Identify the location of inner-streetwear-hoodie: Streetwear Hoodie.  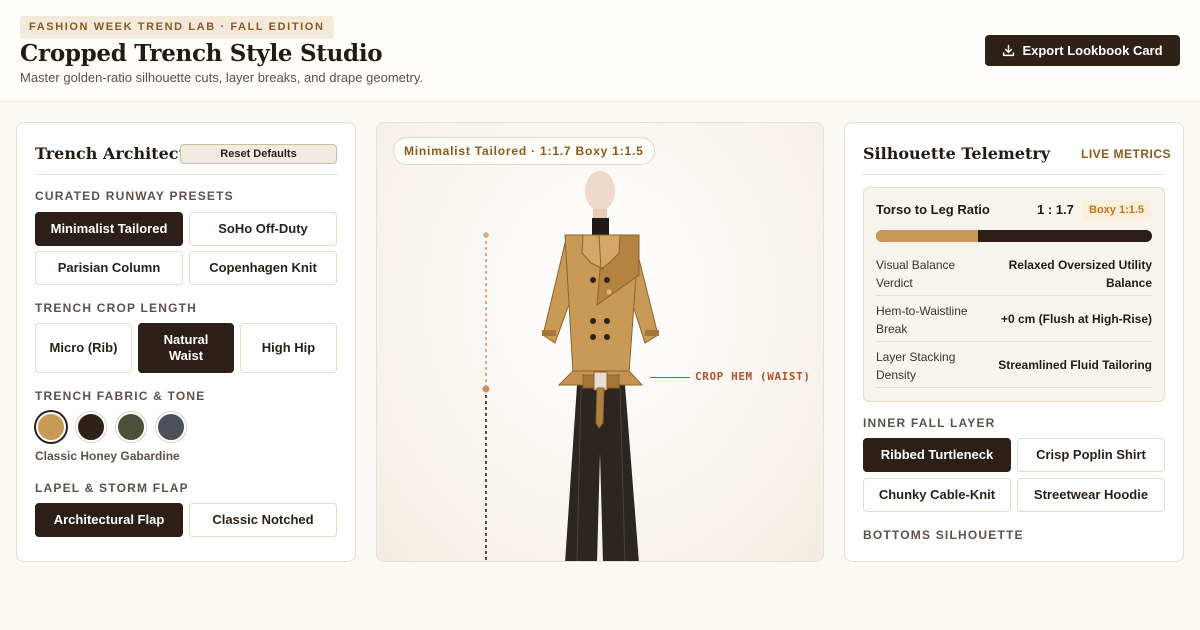
(1091, 495).